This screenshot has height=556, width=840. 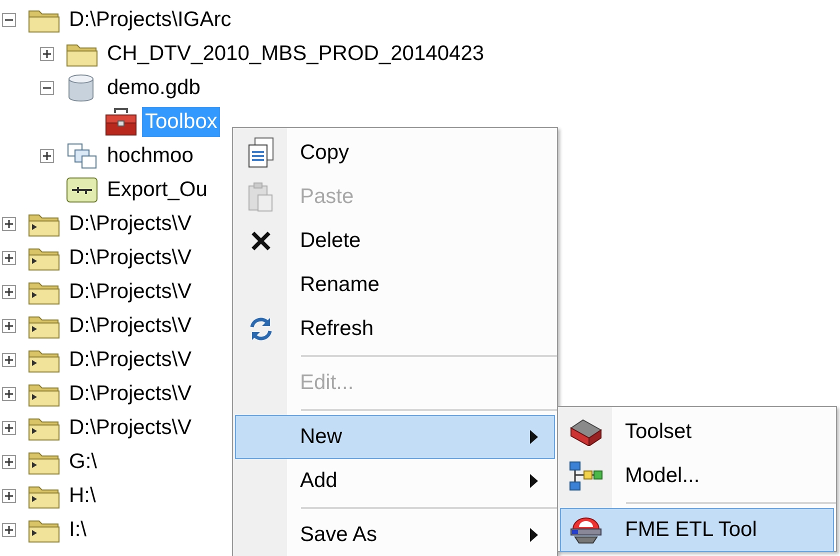 I want to click on delete-icon, so click(x=261, y=241).